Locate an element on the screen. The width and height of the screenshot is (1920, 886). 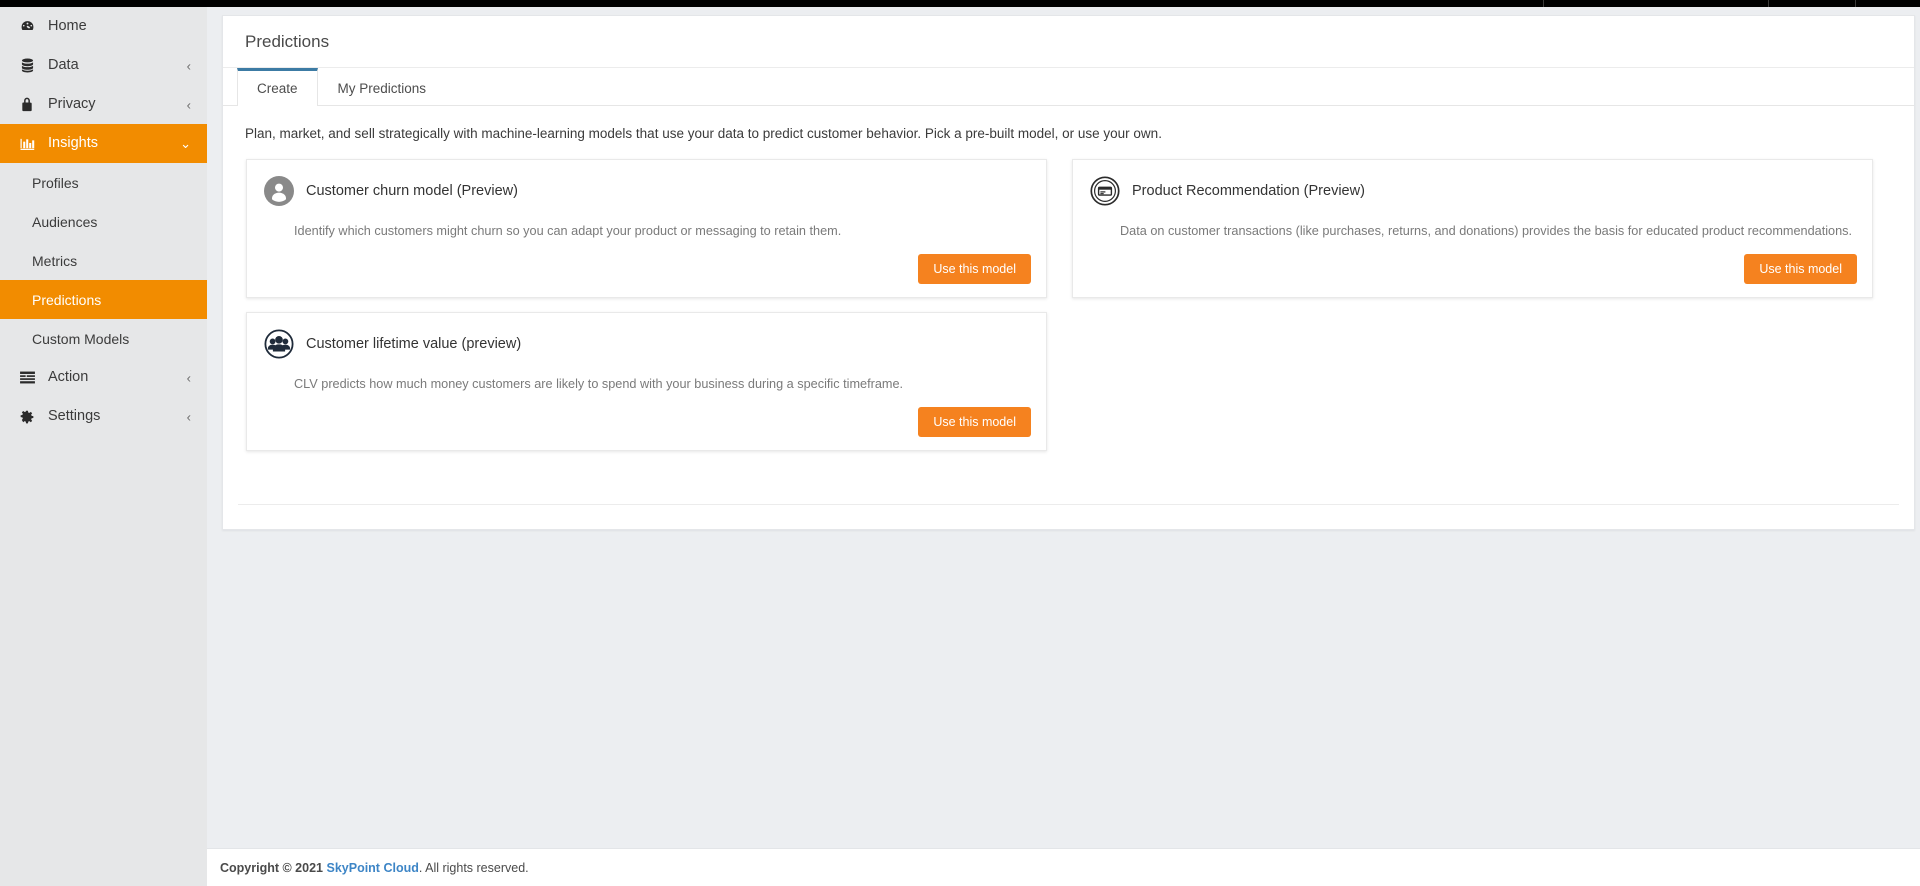
sidebar-item-profiles: Profiles is located at coordinates (103, 182).